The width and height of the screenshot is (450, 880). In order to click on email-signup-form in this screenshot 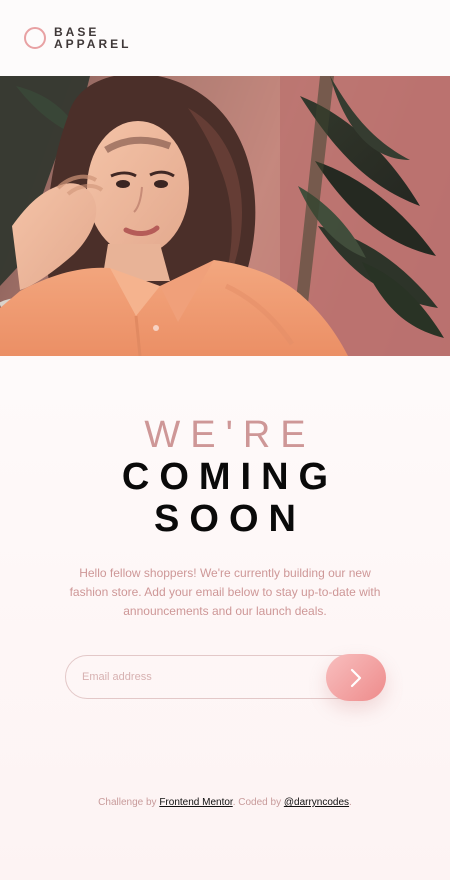, I will do `click(225, 677)`.